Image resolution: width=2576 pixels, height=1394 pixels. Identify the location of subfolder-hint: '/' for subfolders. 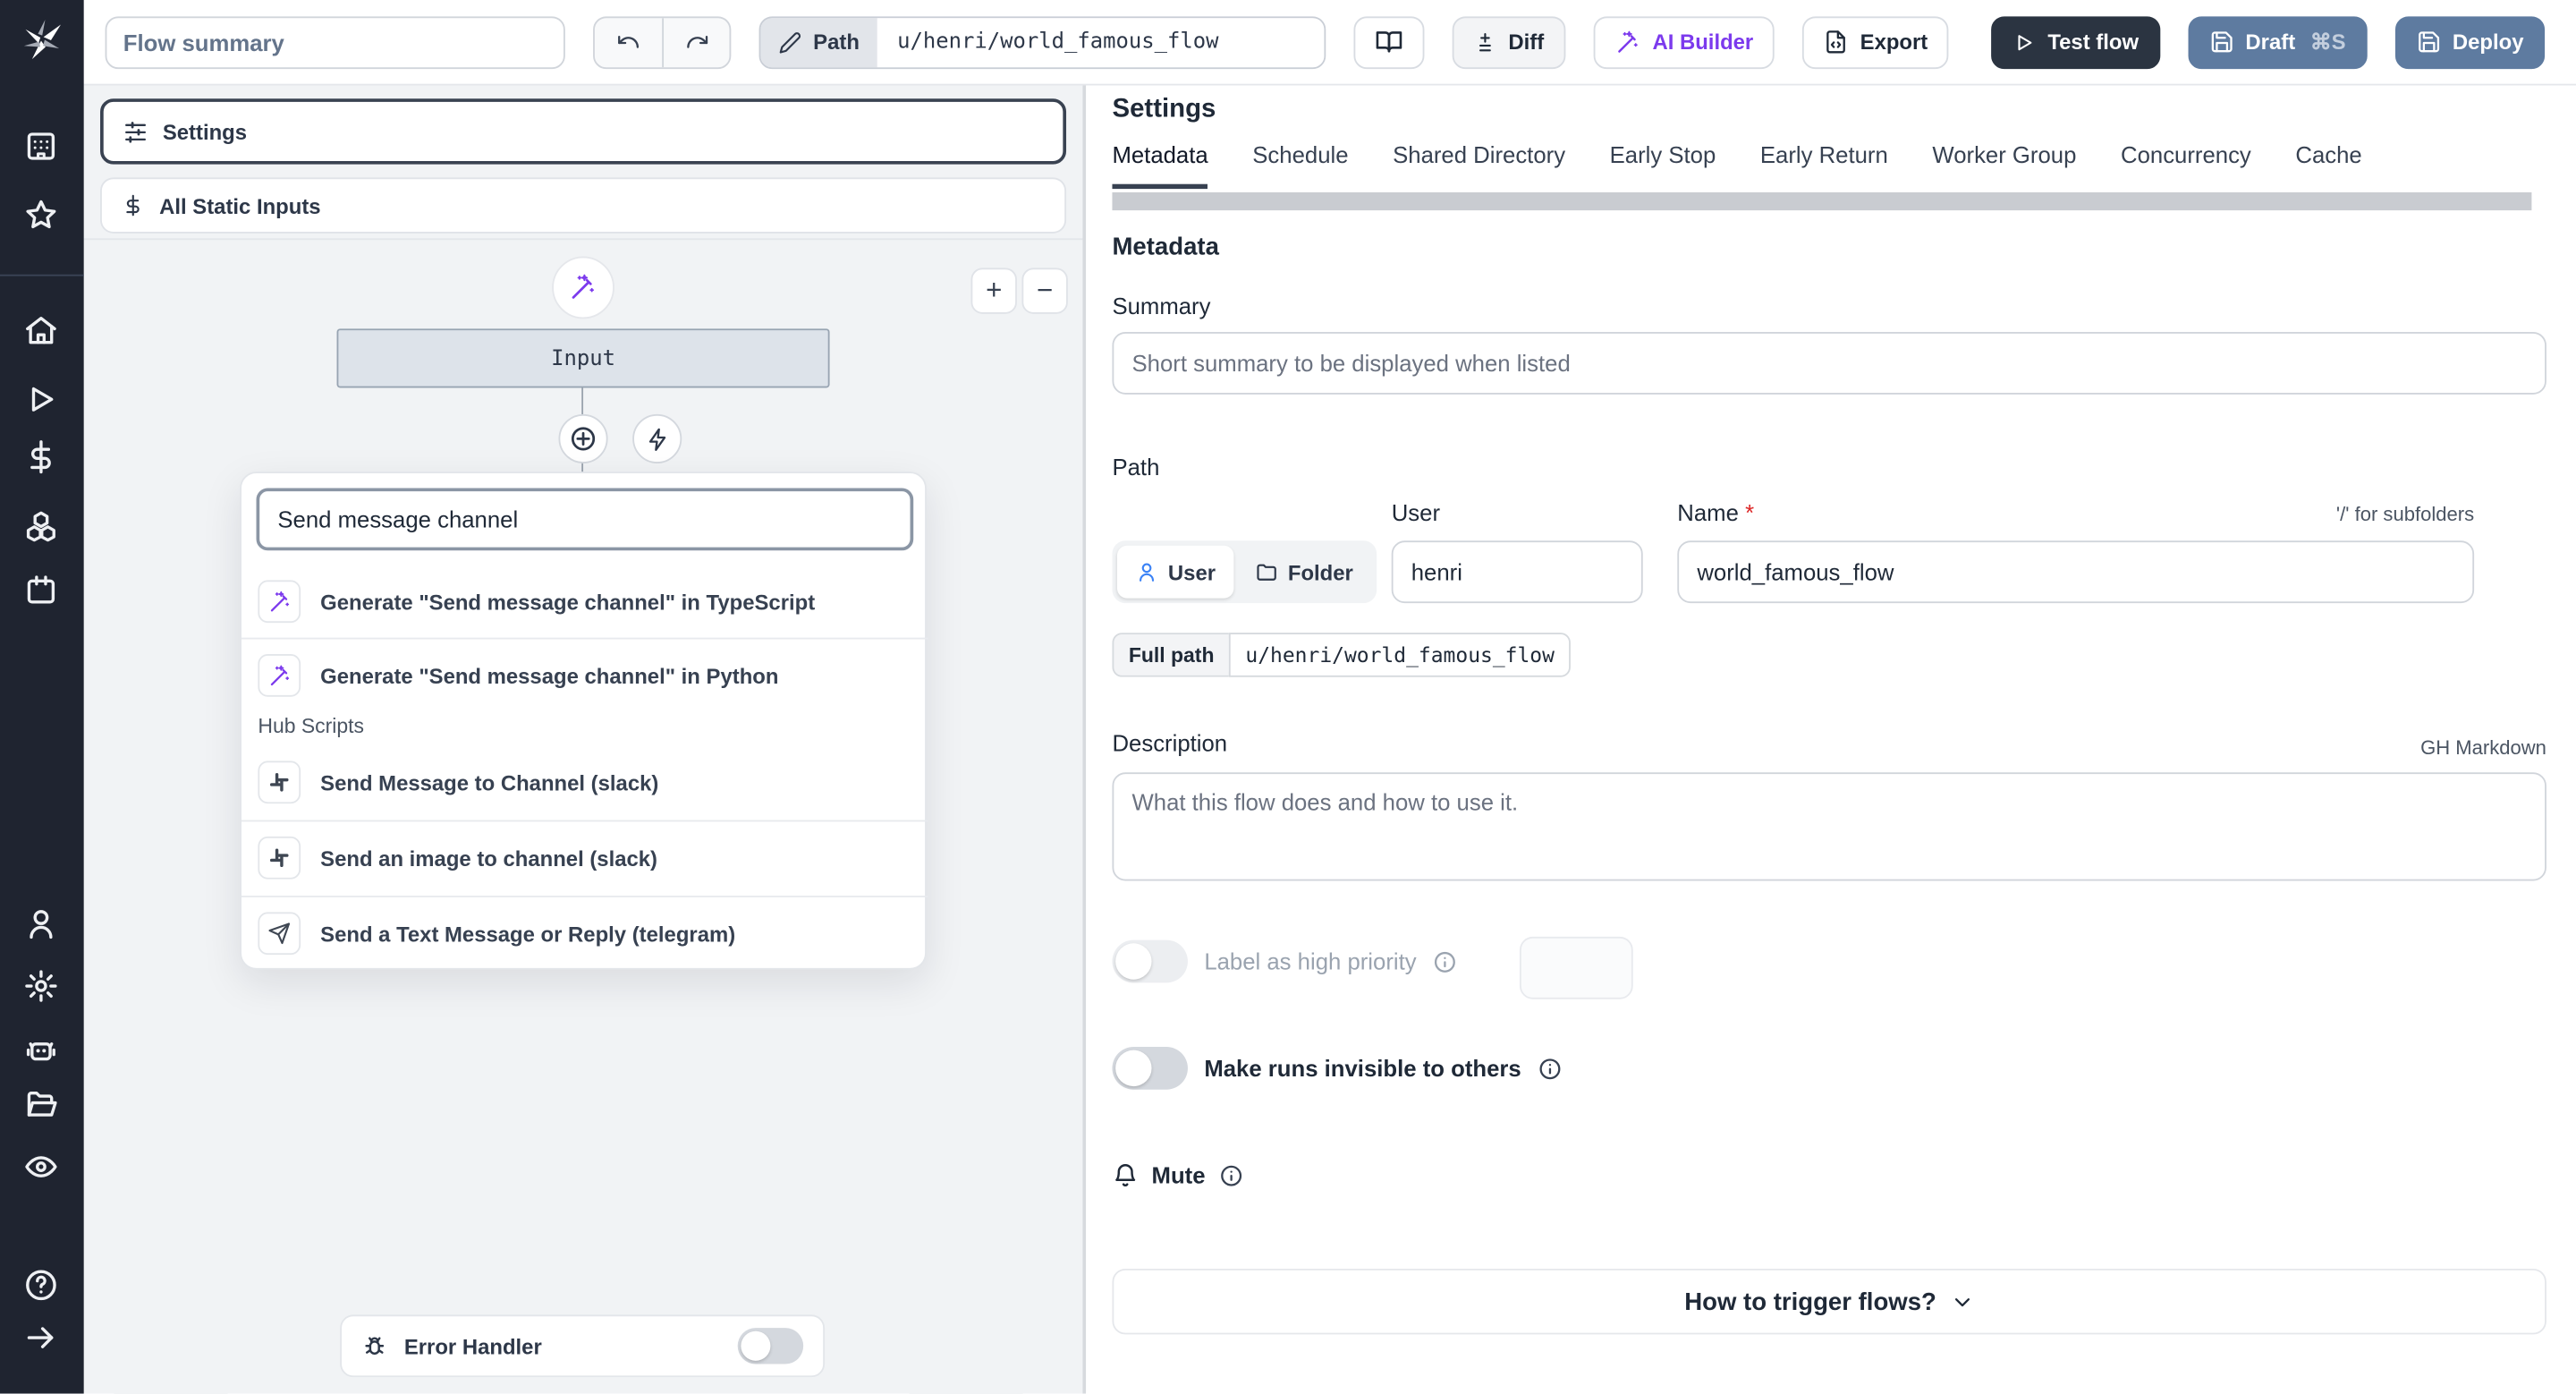
(2405, 514).